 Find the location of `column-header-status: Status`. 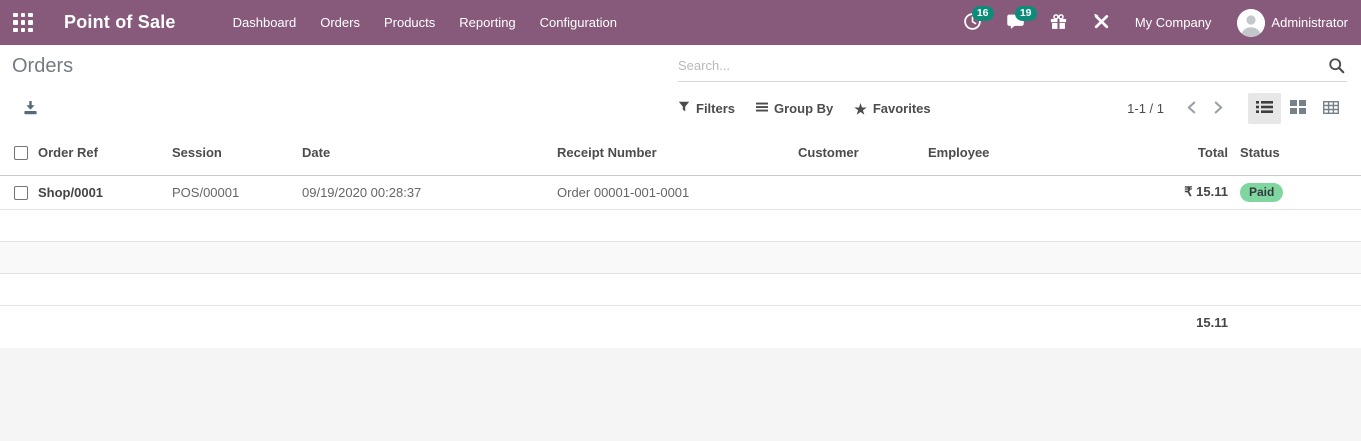

column-header-status: Status is located at coordinates (1296, 153).